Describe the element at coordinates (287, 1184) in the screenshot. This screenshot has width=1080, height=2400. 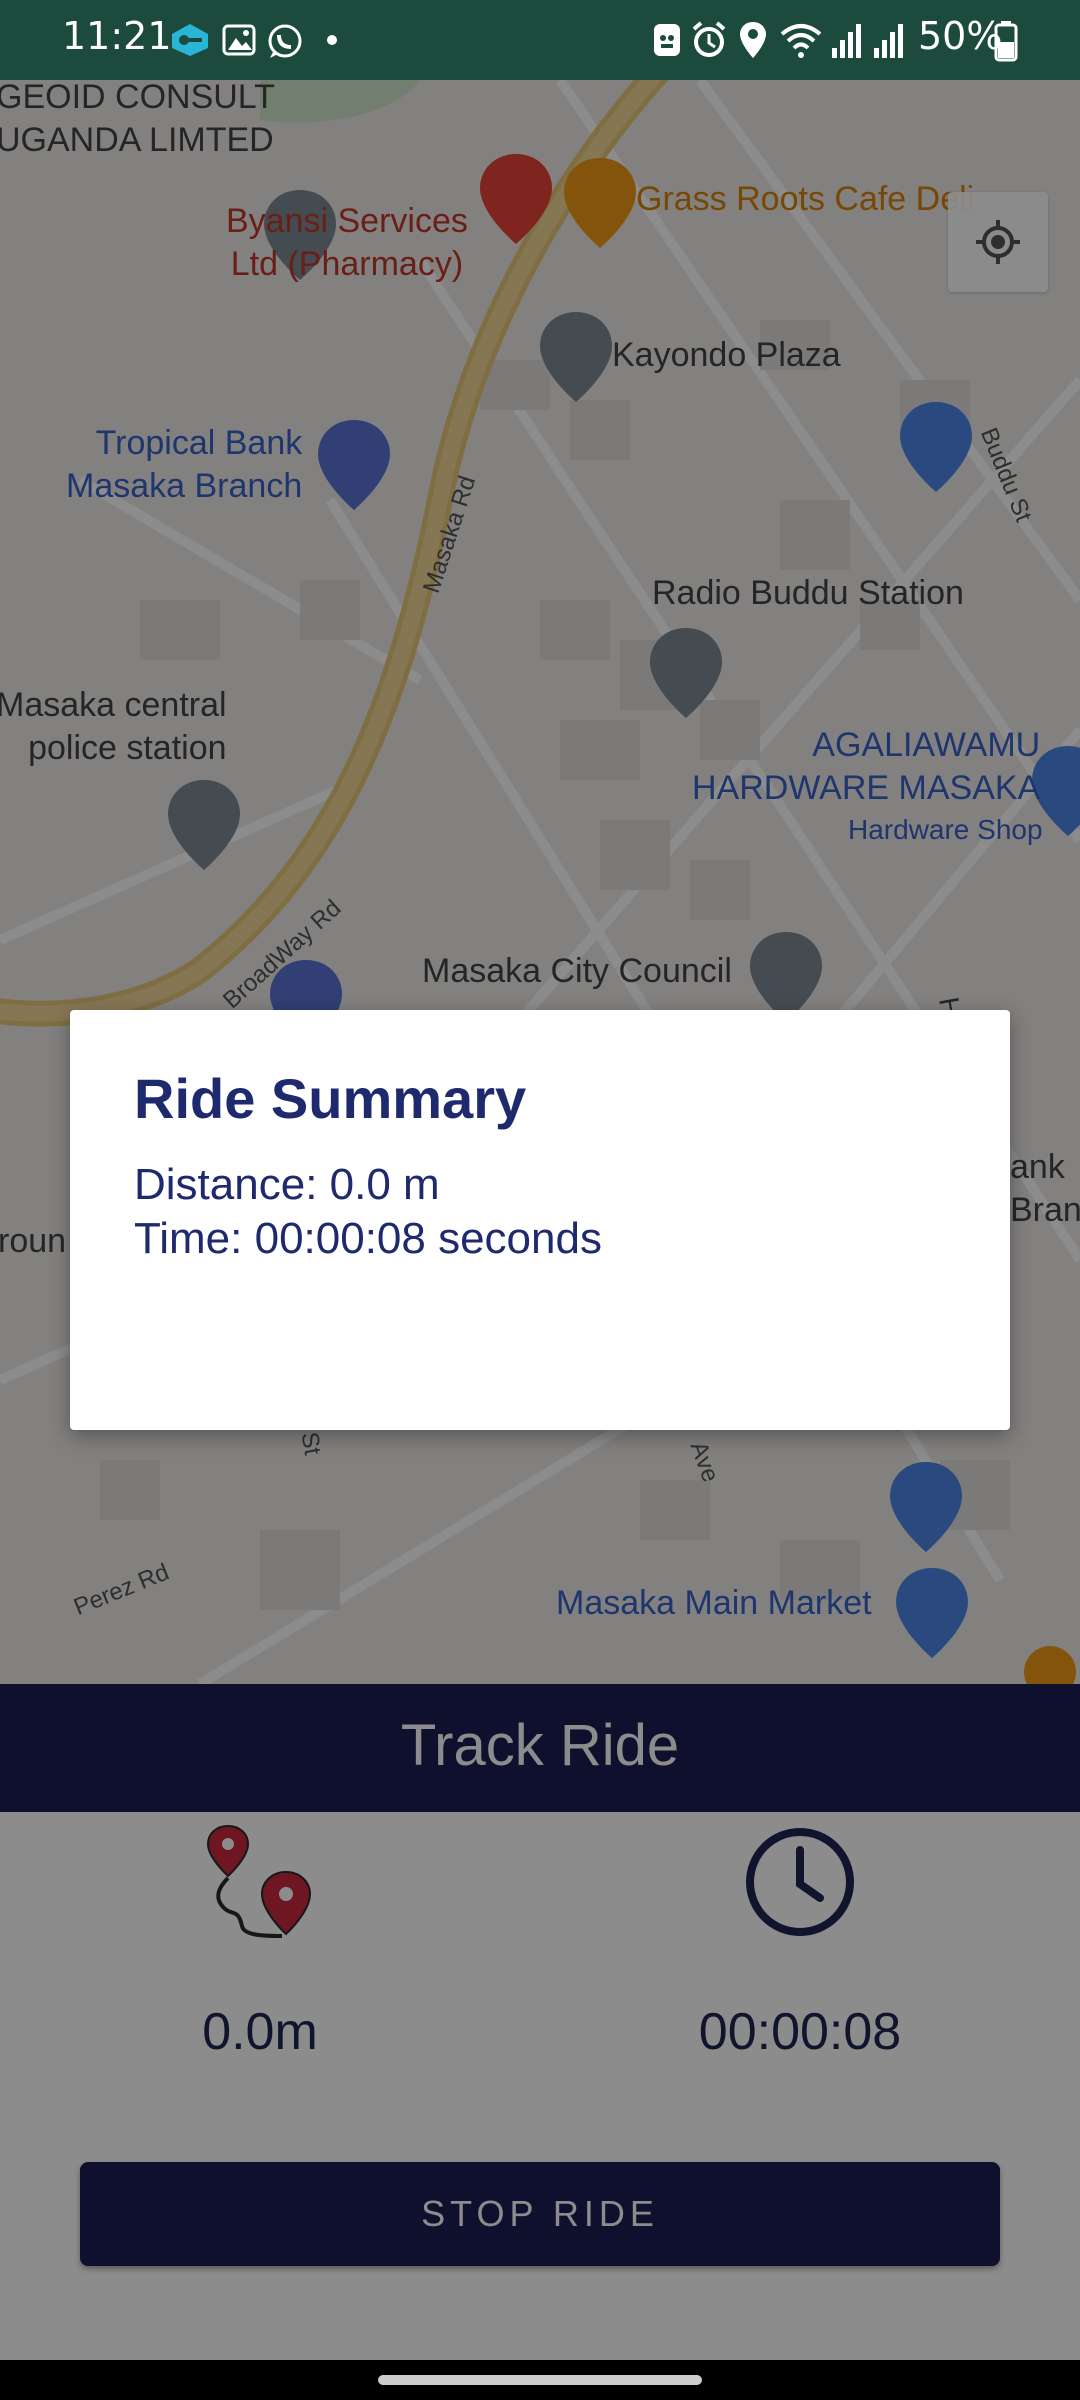
I see `dialog-distance: Distance: 0.0 m` at that location.